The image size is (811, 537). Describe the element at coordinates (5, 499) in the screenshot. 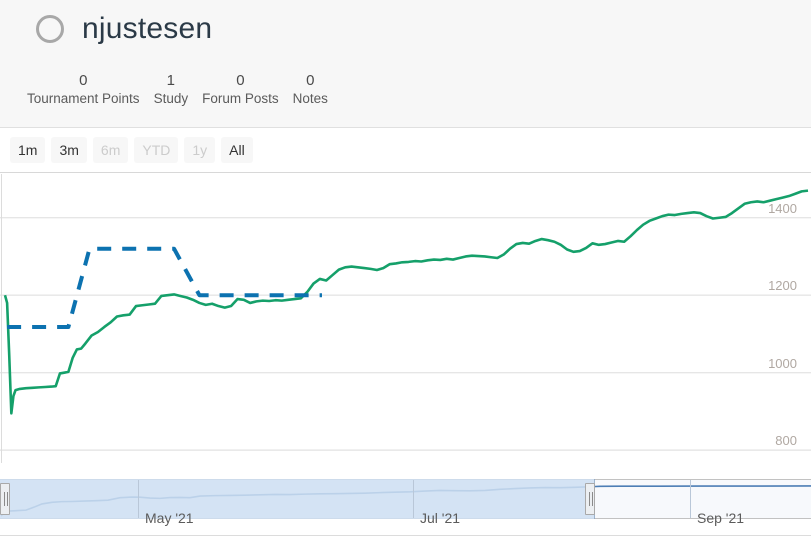

I see `navigator-handle-left` at that location.